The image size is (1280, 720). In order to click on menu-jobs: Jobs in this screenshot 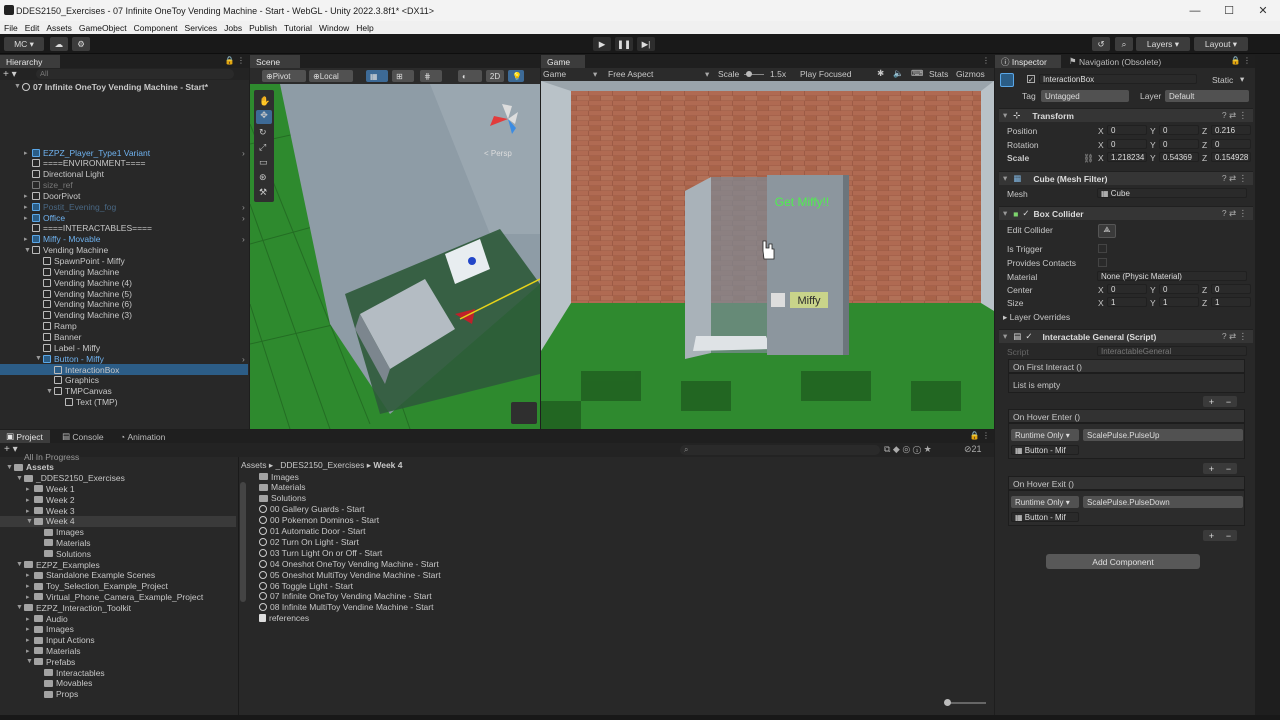, I will do `click(233, 28)`.